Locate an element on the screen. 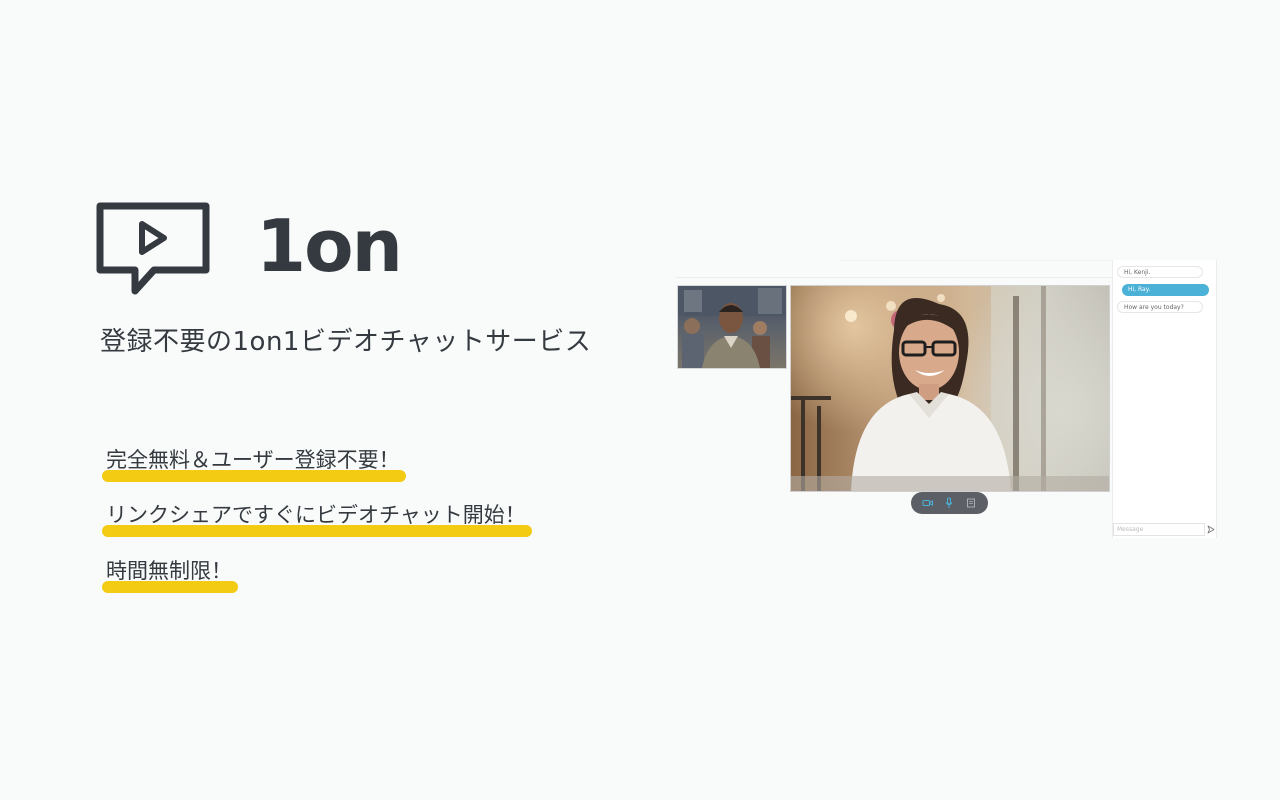  video-play-speech-bubble-icon is located at coordinates (153, 248).